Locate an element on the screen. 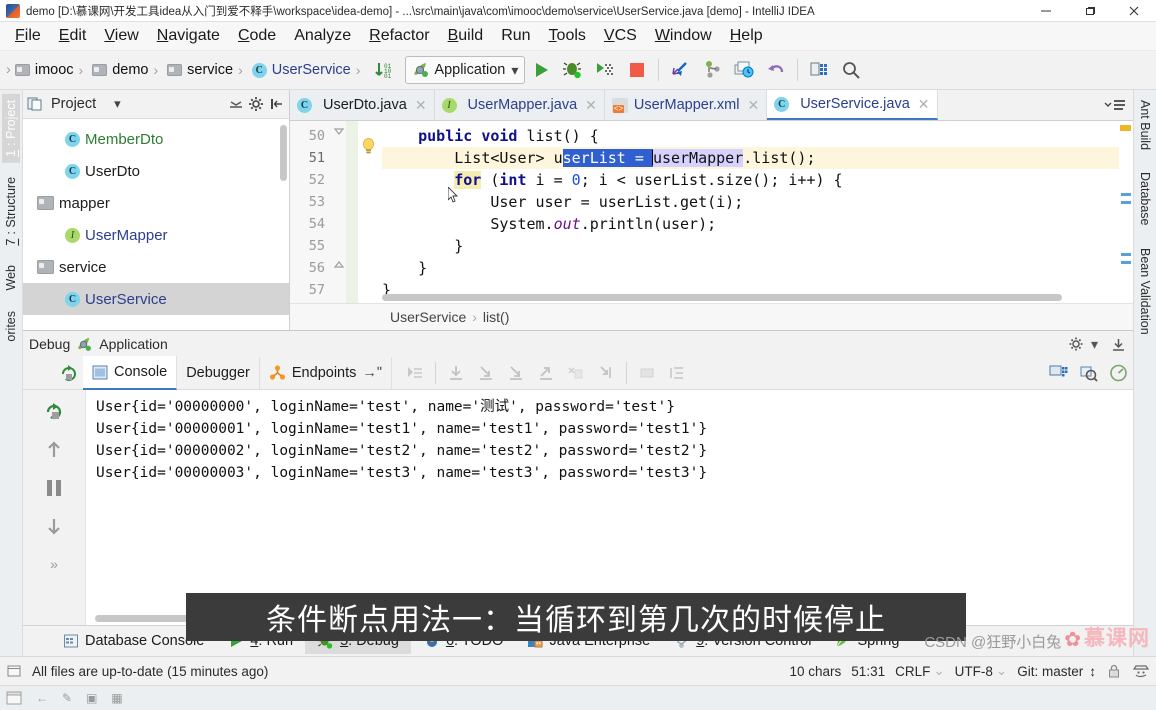 The image size is (1156, 710). help-icon is located at coordinates (1118, 373).